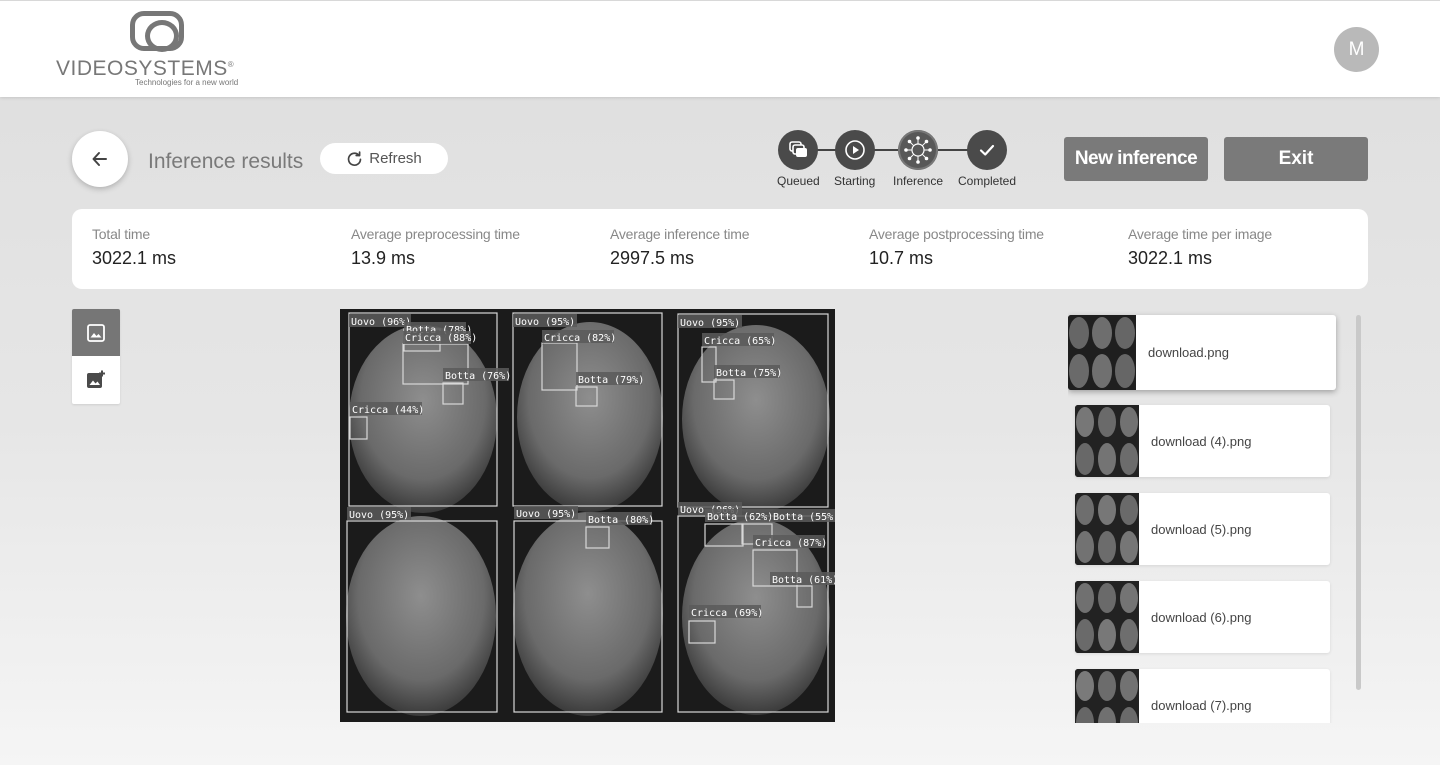  I want to click on detection-label: Cricca (82%), so click(580, 338).